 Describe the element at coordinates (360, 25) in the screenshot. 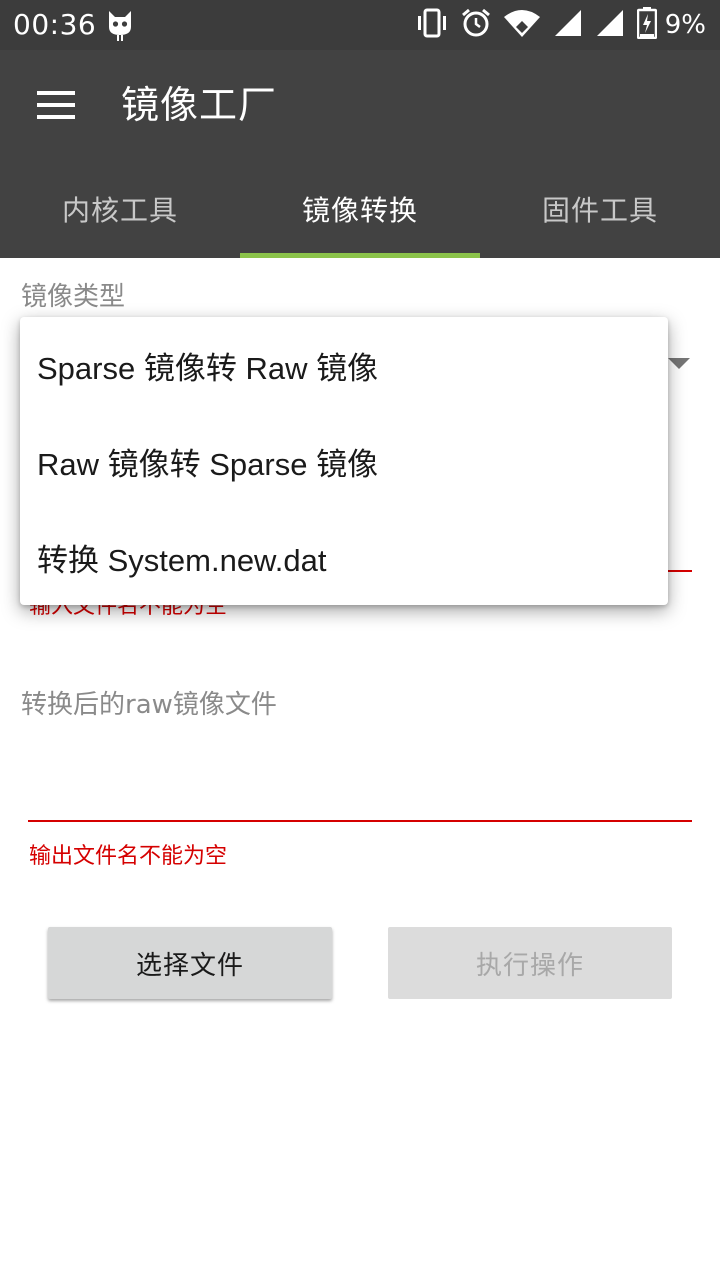

I see `status-bar: 00:36 9%` at that location.